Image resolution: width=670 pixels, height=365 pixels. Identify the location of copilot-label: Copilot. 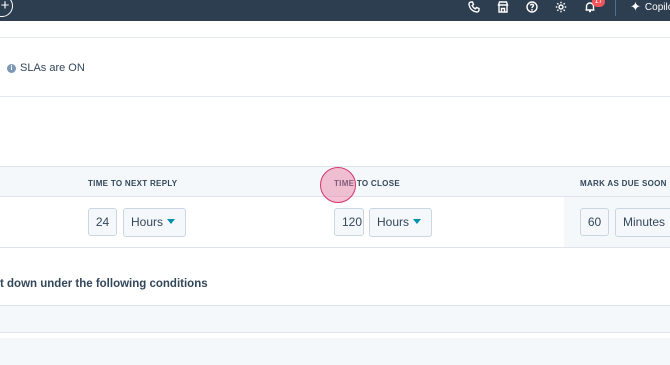
(657, 7).